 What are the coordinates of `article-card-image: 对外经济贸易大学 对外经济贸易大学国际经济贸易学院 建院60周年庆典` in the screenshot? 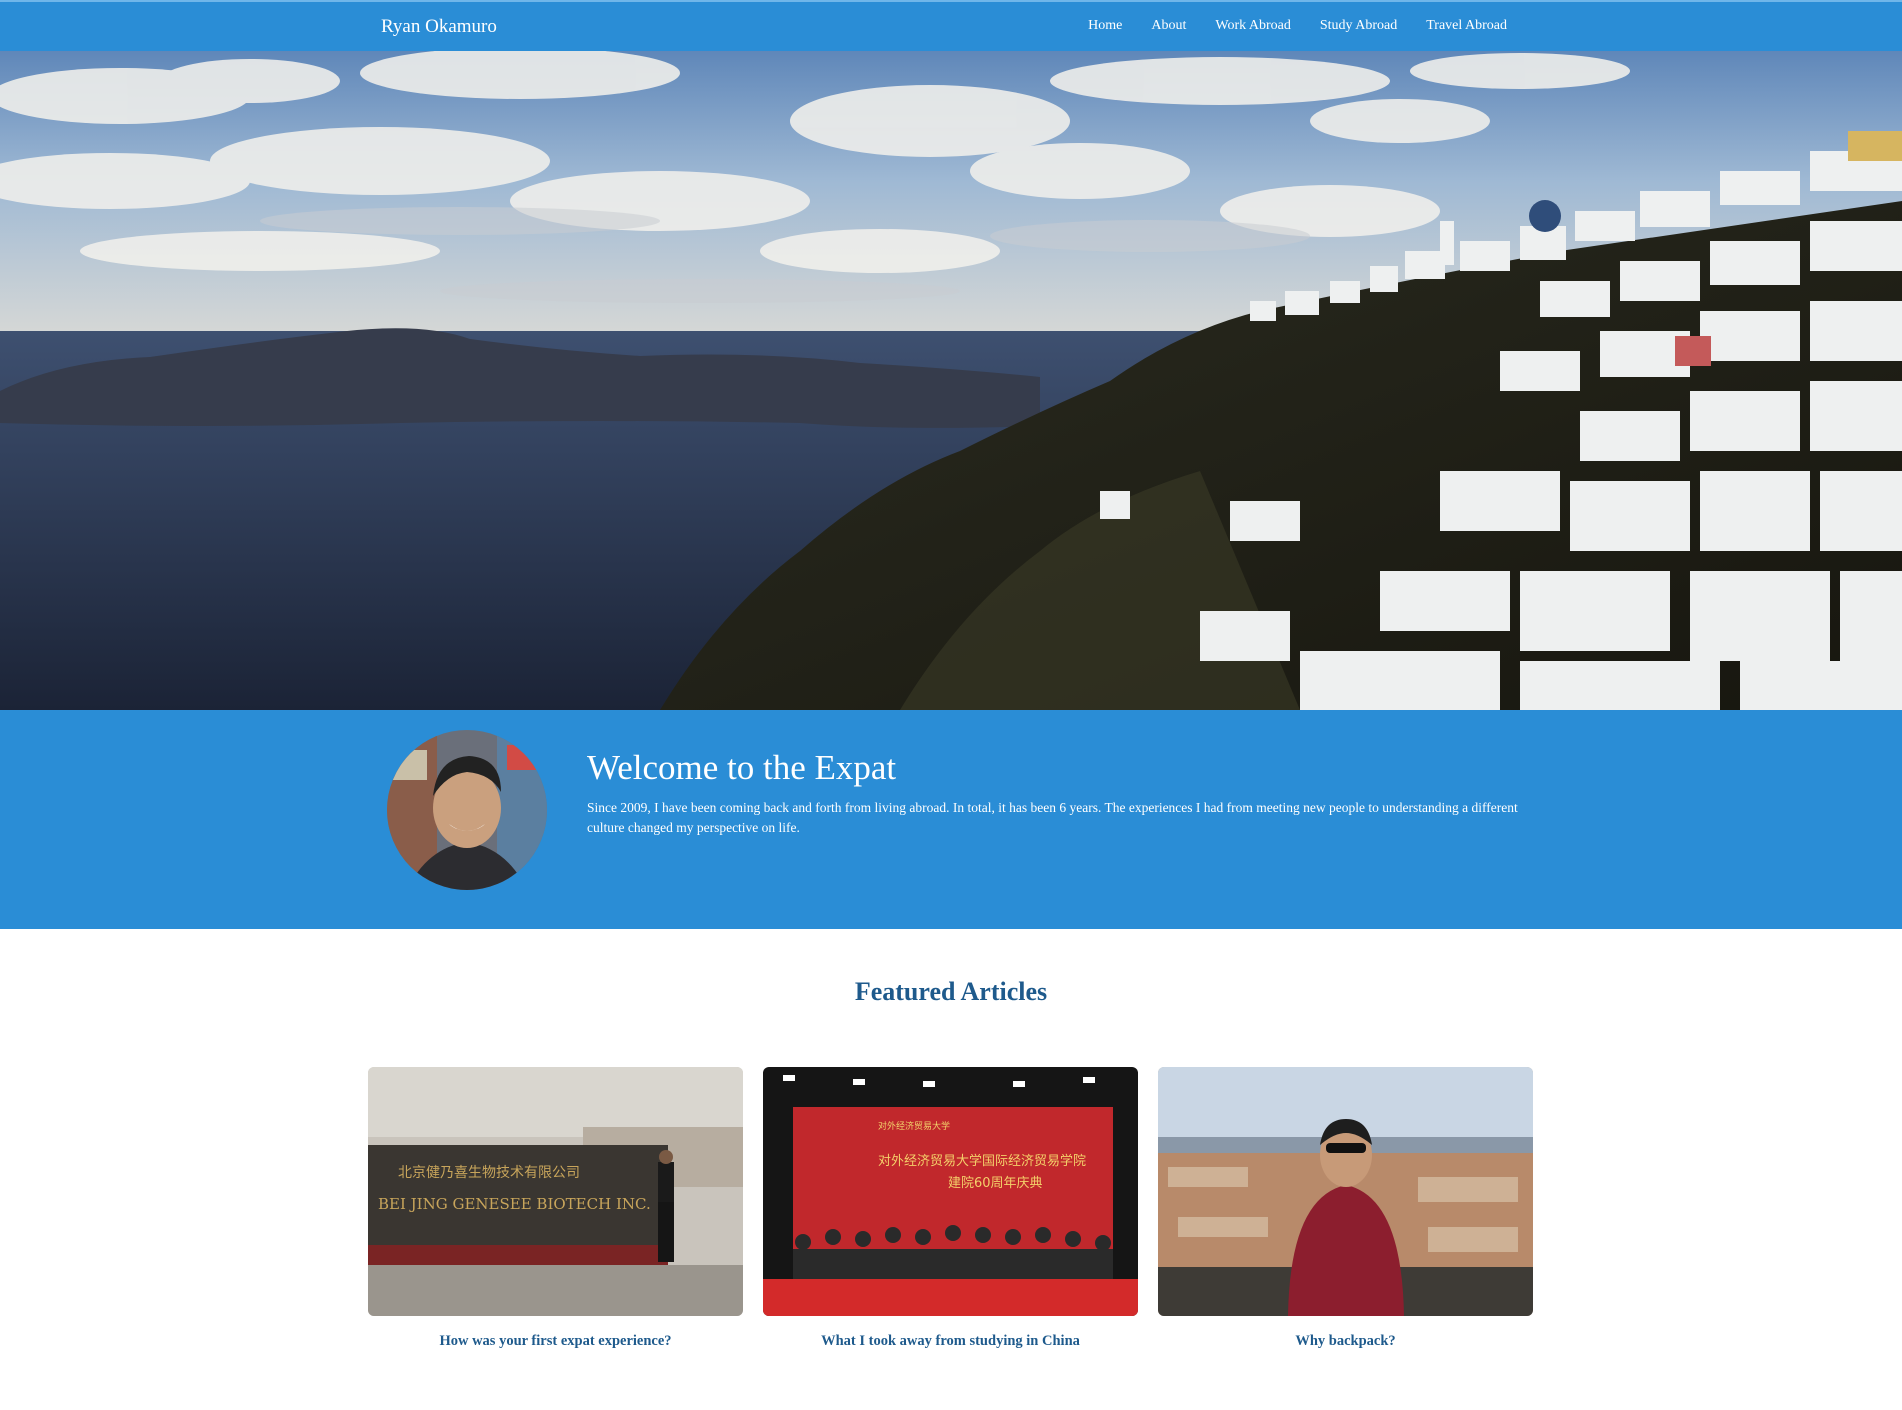 It's located at (950, 1191).